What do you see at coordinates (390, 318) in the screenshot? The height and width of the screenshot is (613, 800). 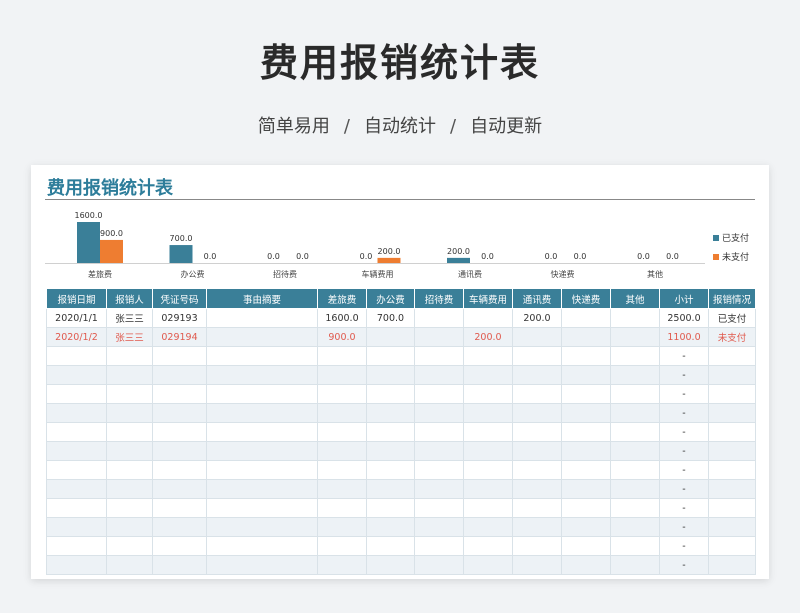 I see `table-cell: 700.0` at bounding box center [390, 318].